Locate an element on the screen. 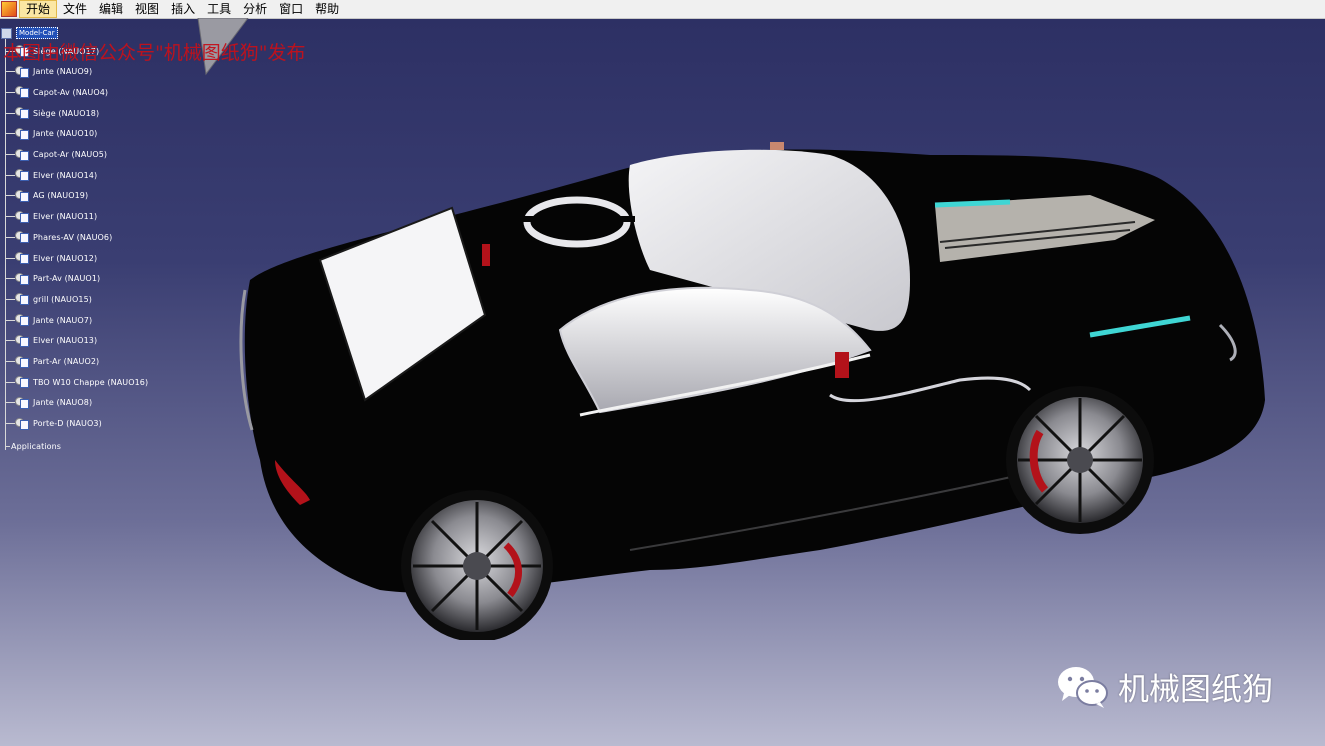 Image resolution: width=1325 pixels, height=746 pixels. tree-node: Phares-AV (NAUO6) is located at coordinates (58, 237).